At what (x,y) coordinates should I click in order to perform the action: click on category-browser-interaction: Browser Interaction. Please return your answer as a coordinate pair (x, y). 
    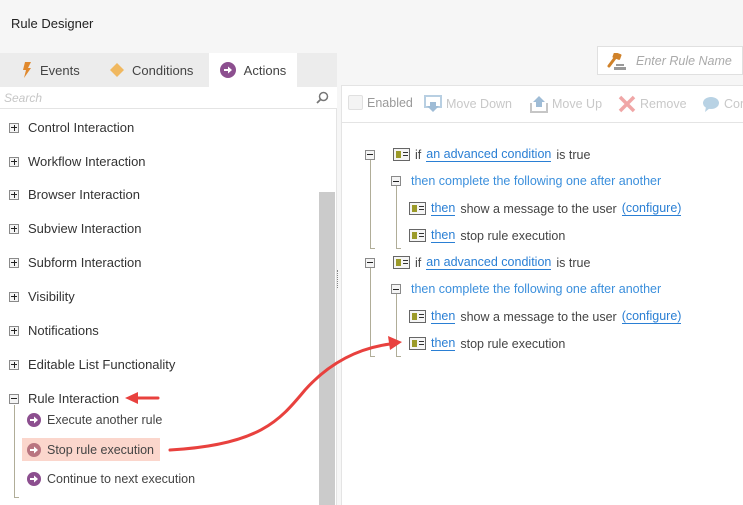
    Looking at the image, I should click on (74, 194).